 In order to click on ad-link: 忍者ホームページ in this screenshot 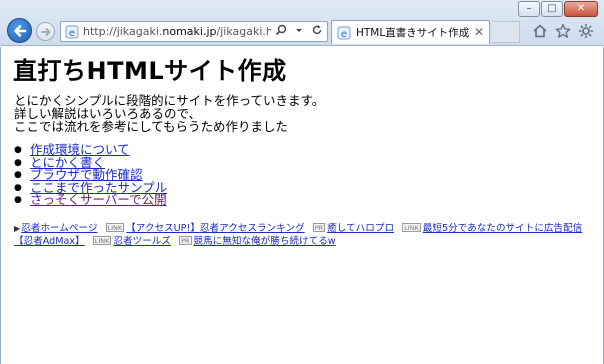, I will do `click(59, 228)`.